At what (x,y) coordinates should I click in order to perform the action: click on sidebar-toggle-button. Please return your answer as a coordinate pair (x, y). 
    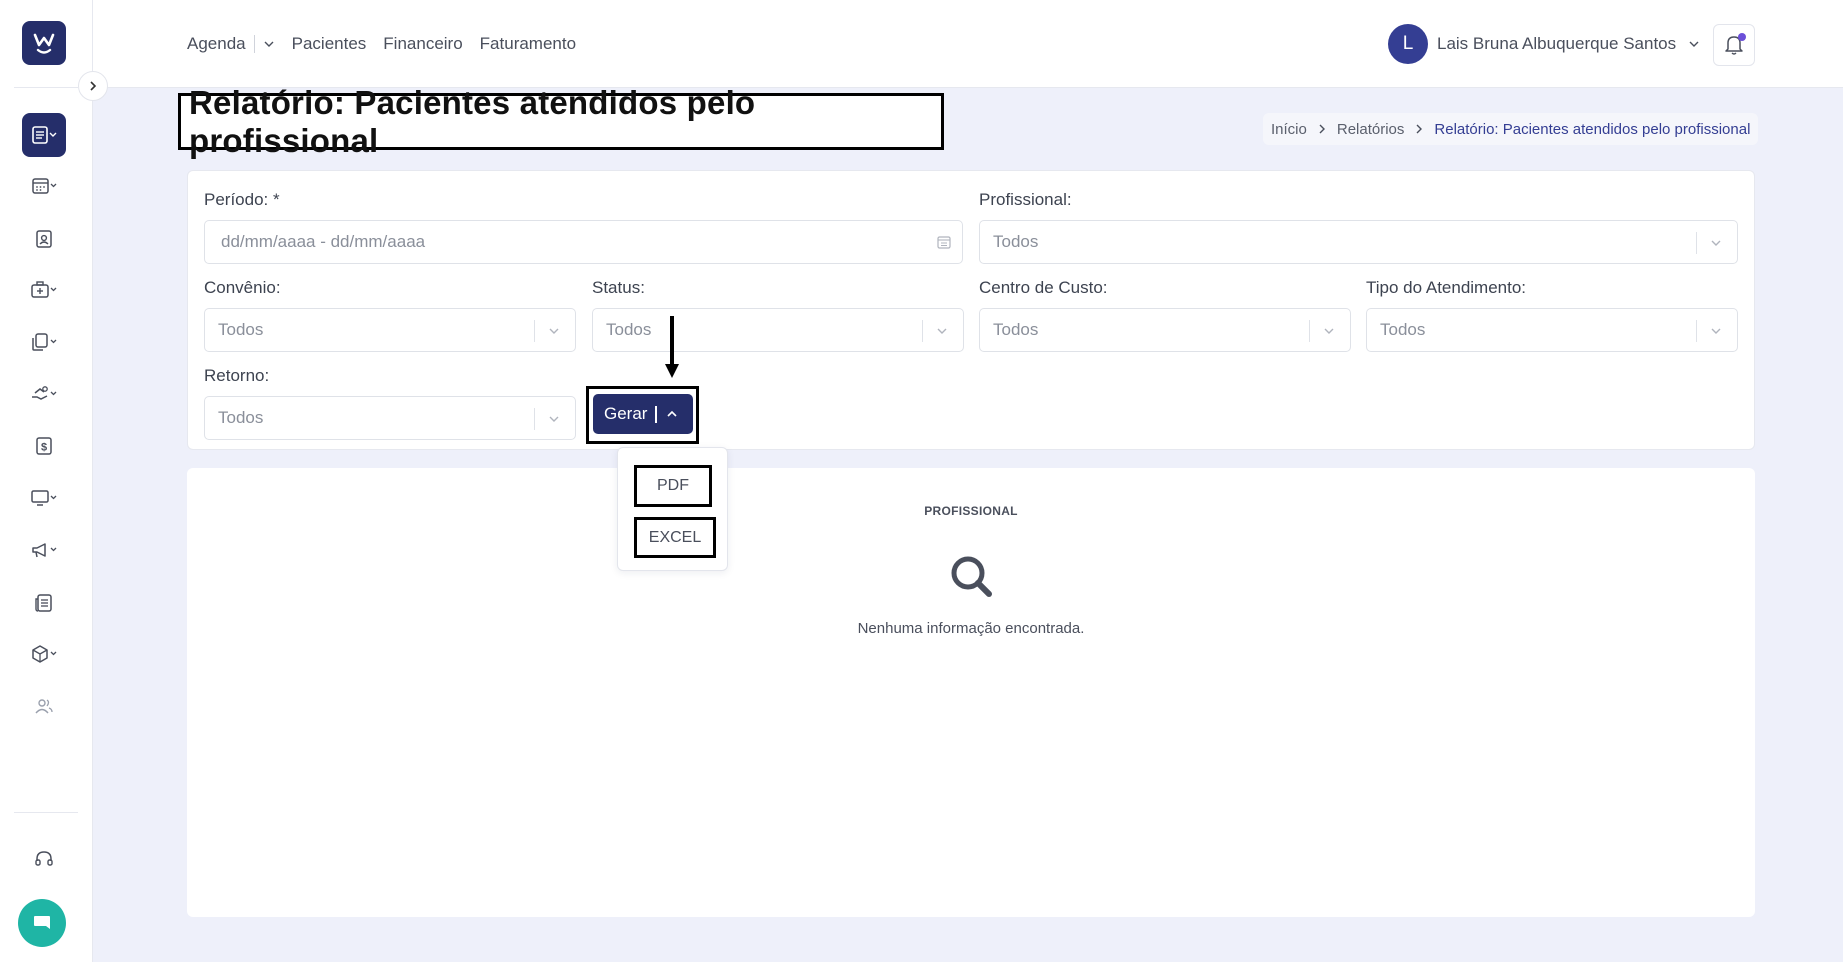
    Looking at the image, I should click on (93, 86).